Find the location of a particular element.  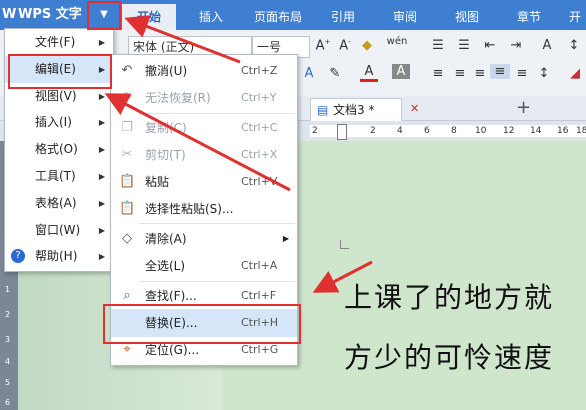

arrow-to-dropdown is located at coordinates (182, 39).